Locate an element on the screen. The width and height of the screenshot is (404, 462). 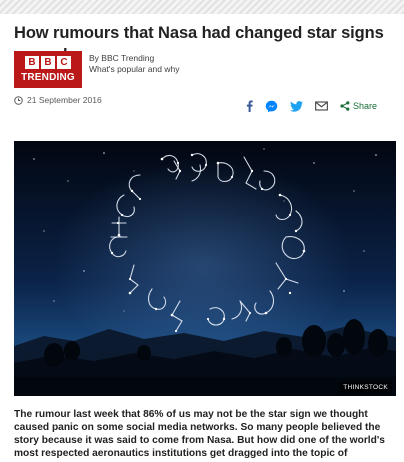
image-credit: THINKSTOCK is located at coordinates (365, 387).